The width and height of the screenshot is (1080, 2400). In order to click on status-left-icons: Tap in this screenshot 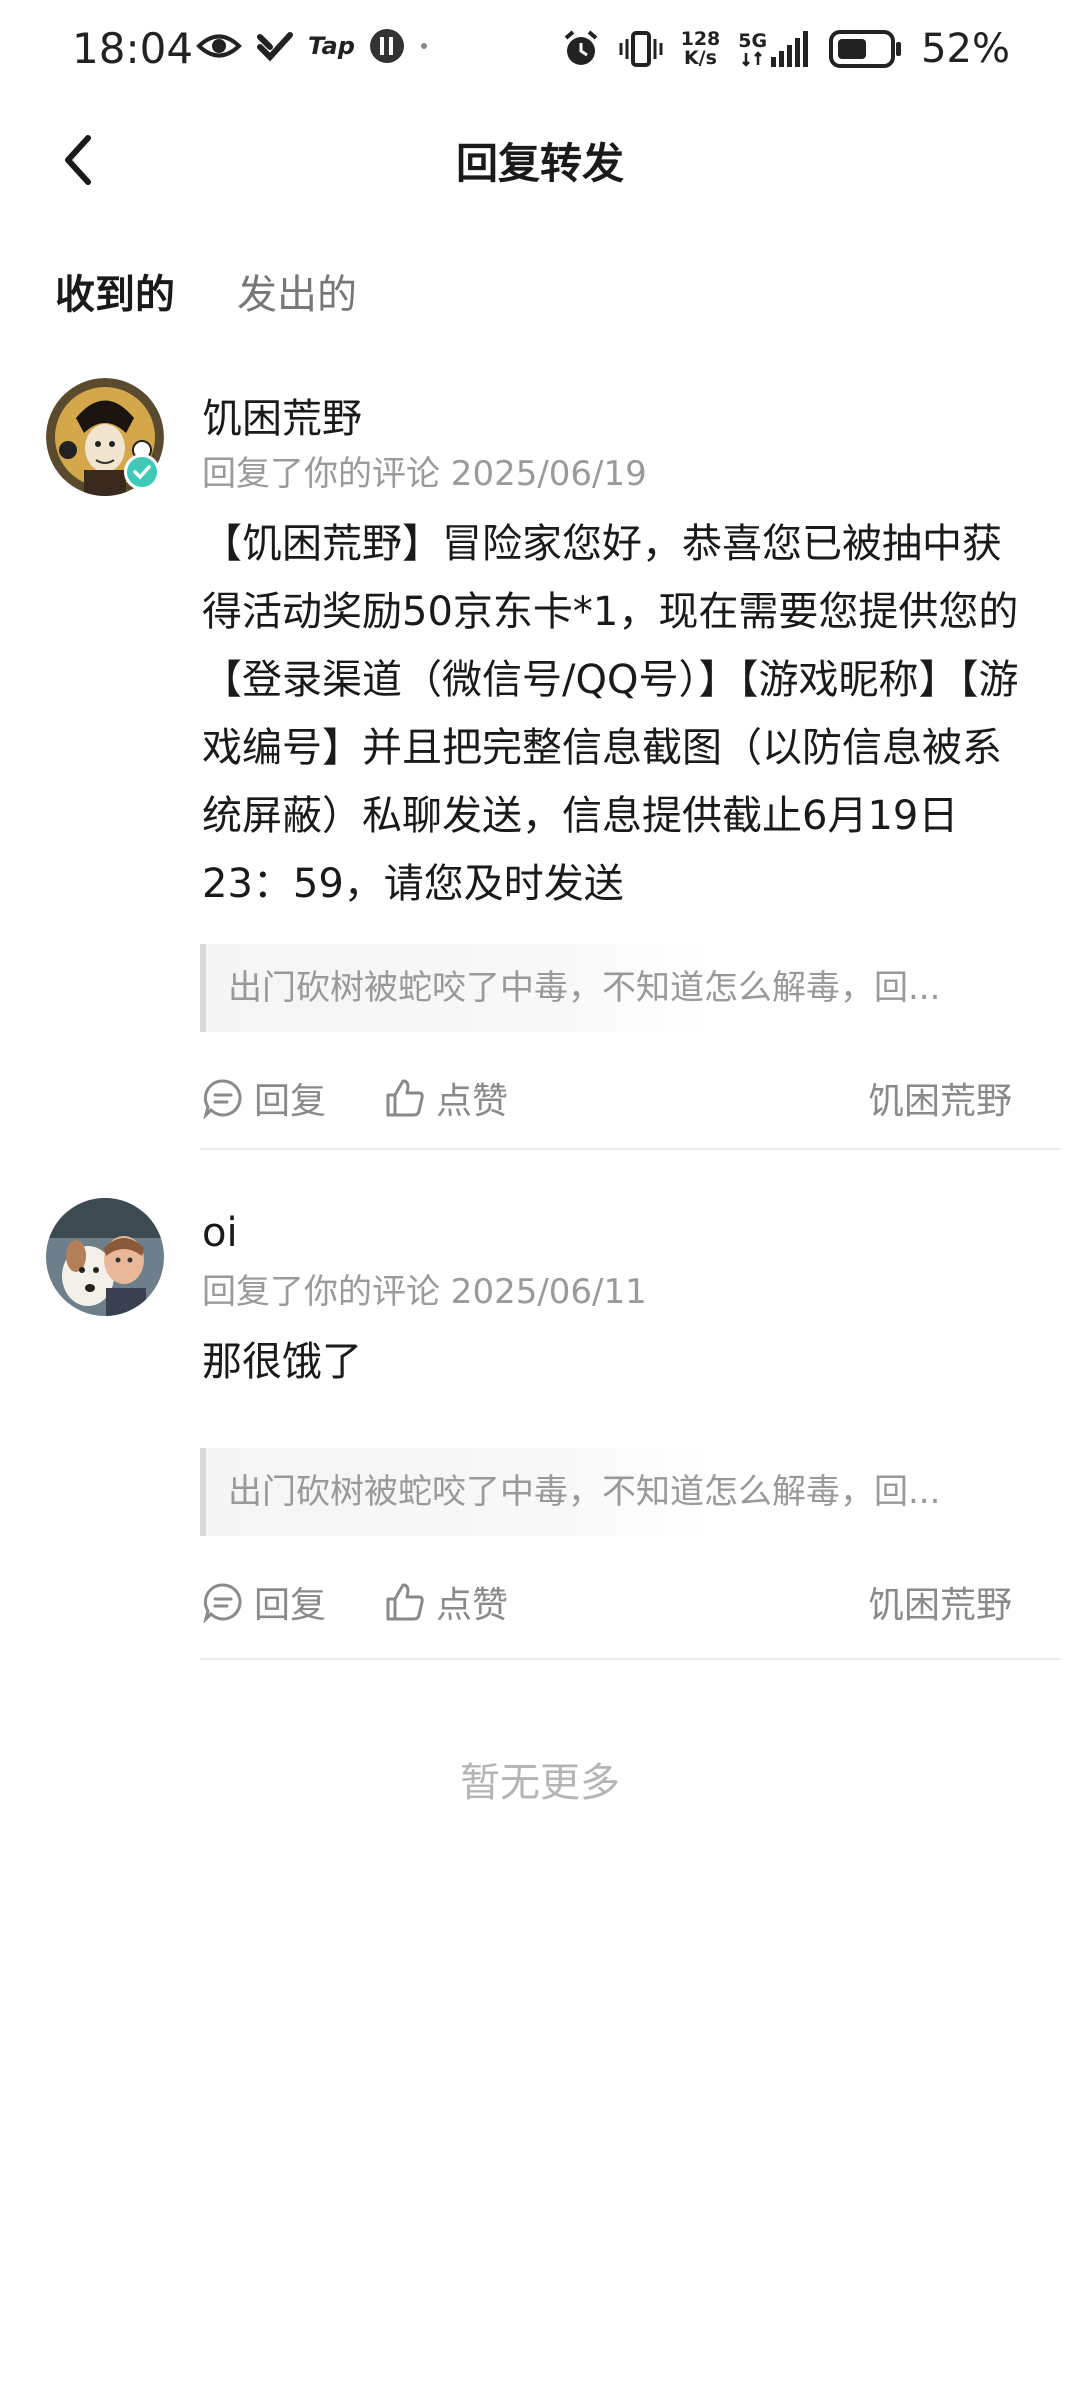, I will do `click(312, 46)`.